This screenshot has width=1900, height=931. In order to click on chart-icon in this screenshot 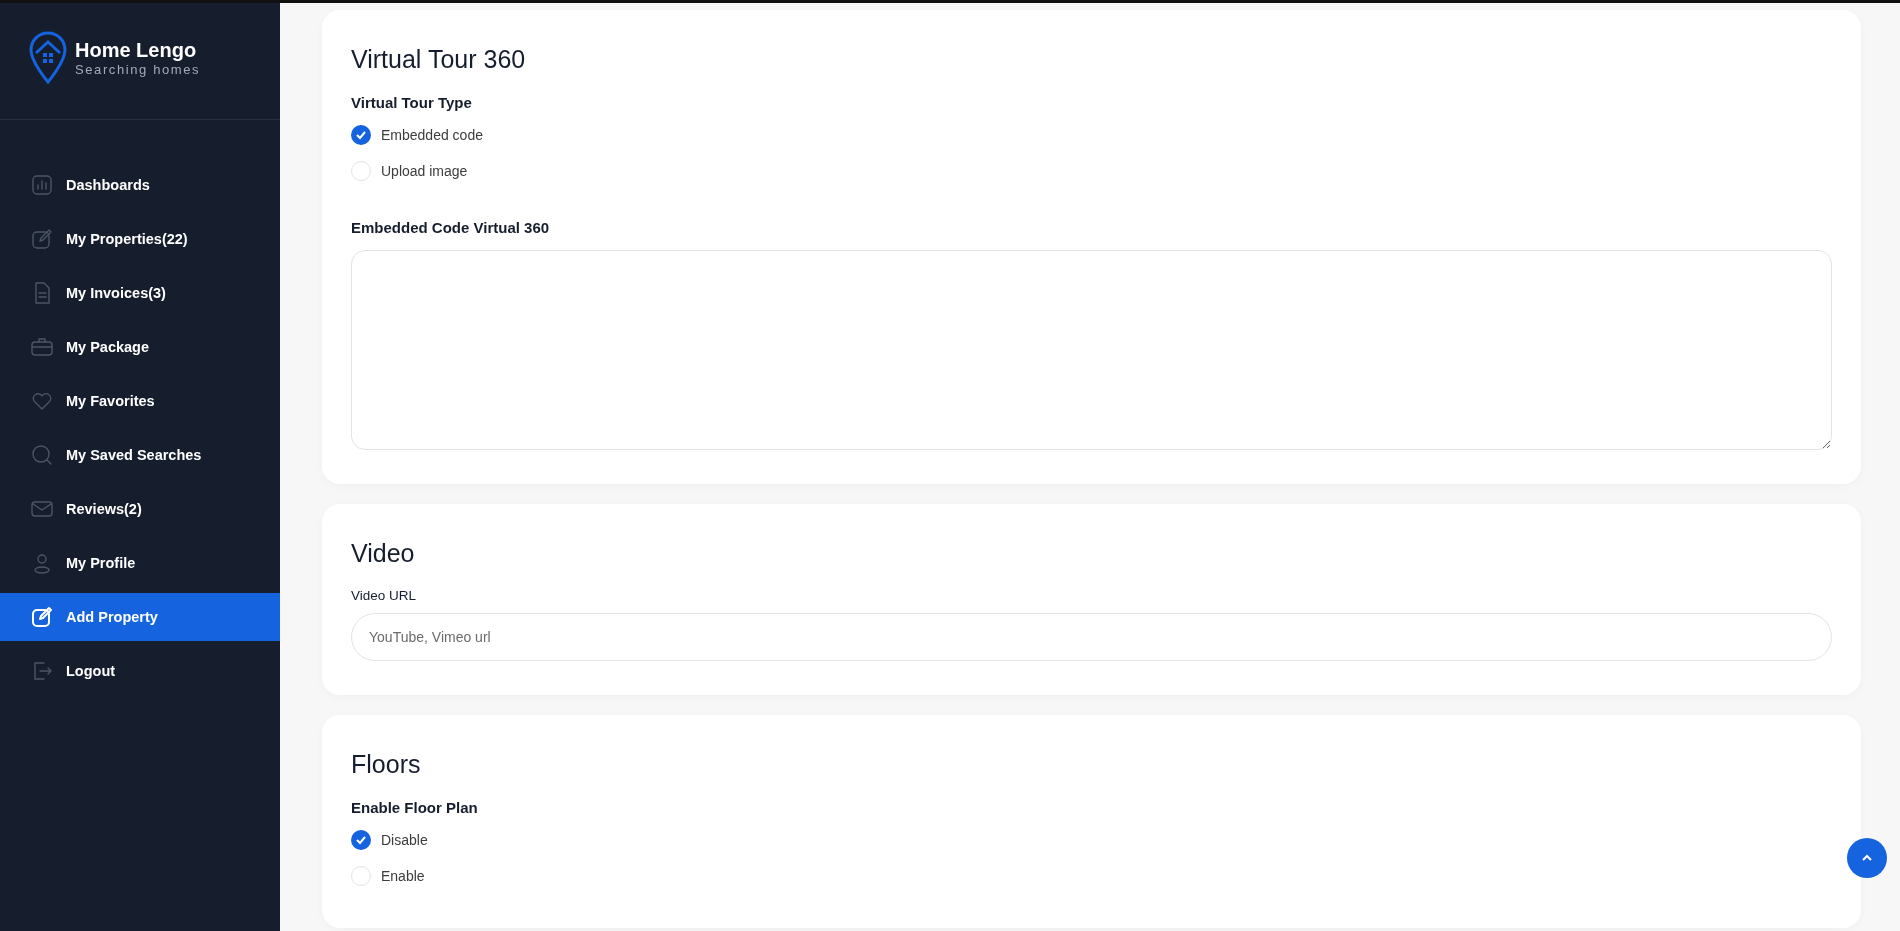, I will do `click(42, 185)`.